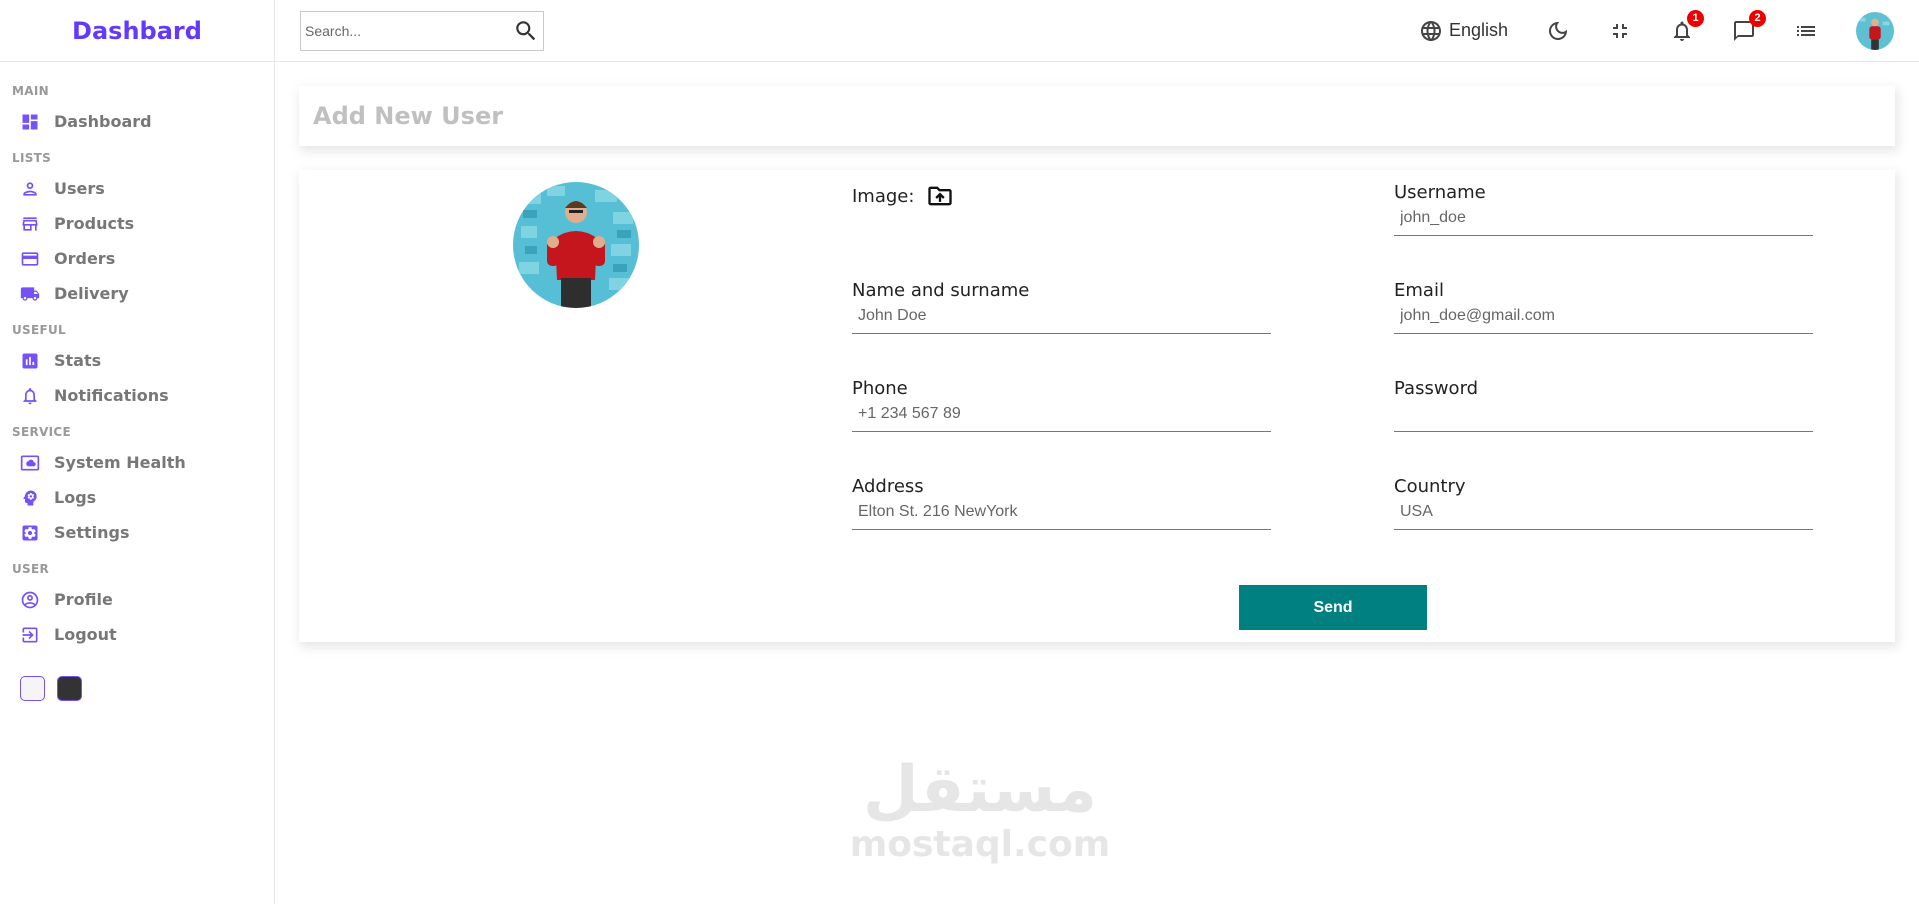 The width and height of the screenshot is (1919, 904). Describe the element at coordinates (1757, 18) in the screenshot. I see `messages-badge: 2` at that location.